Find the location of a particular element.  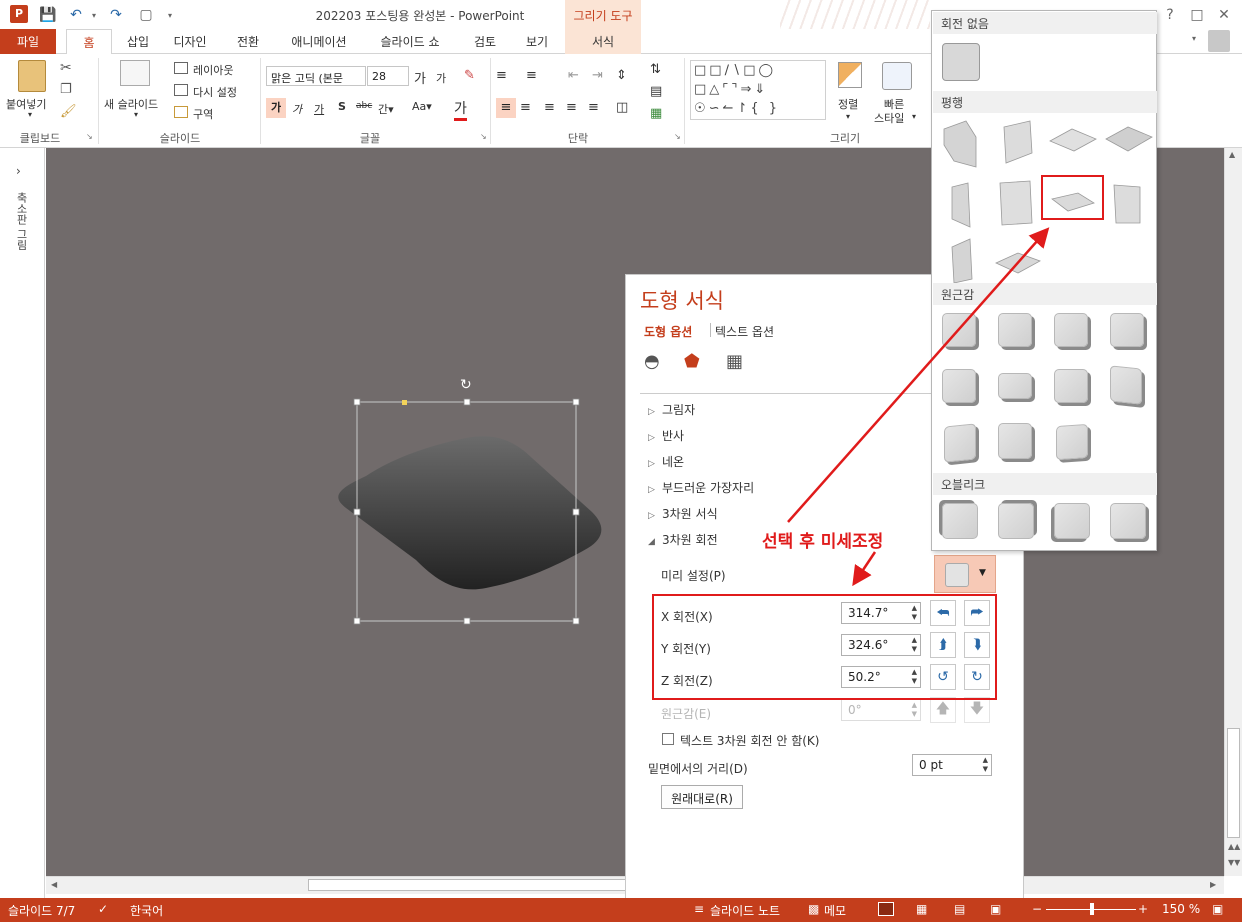

fill-line-icon: ◓ is located at coordinates (652, 361).